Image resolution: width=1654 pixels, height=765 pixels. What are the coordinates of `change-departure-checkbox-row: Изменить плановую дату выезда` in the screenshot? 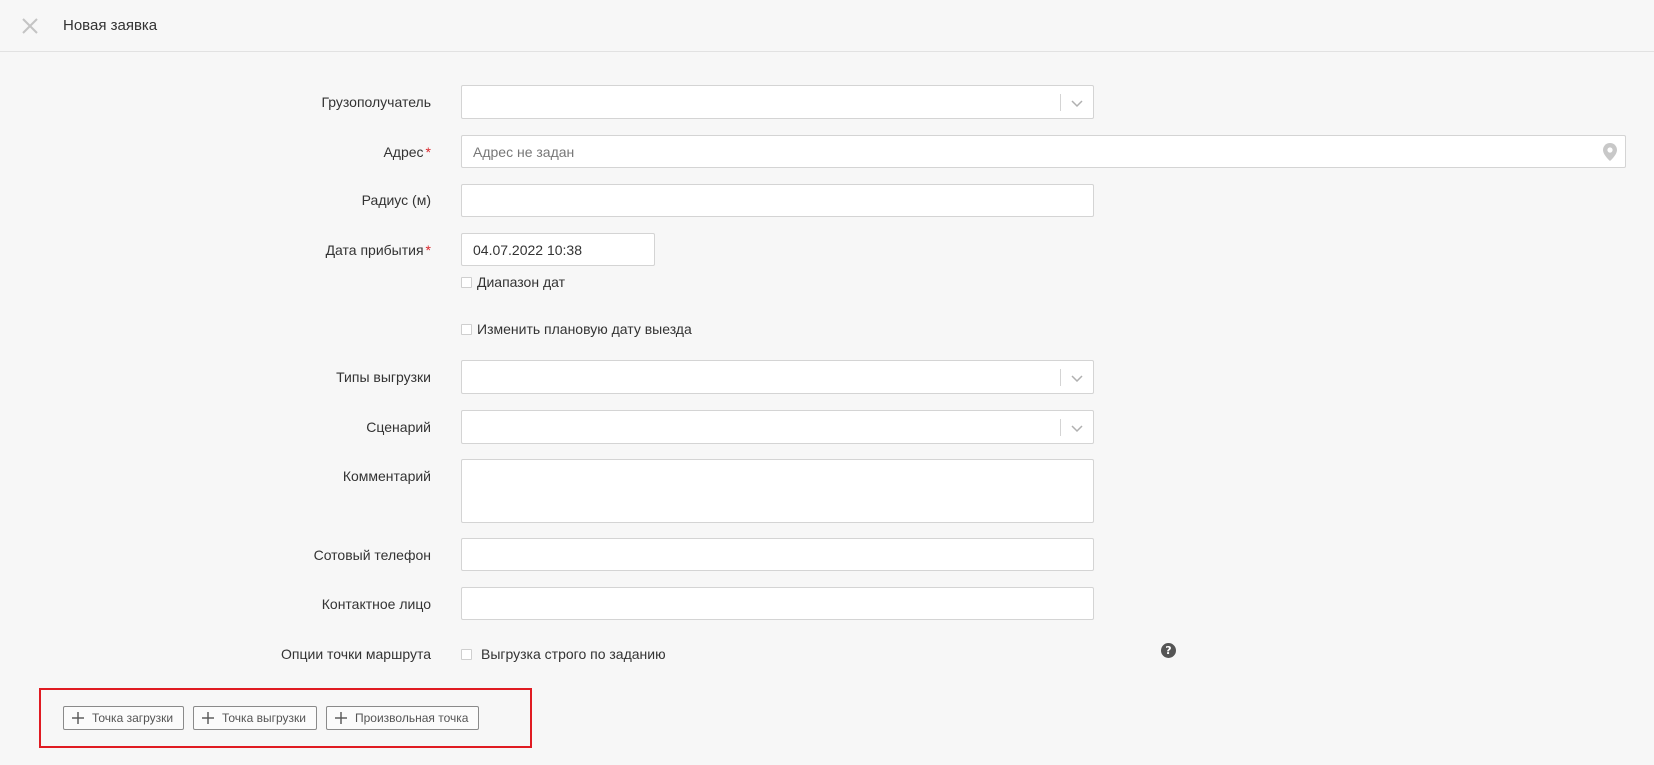 It's located at (576, 329).